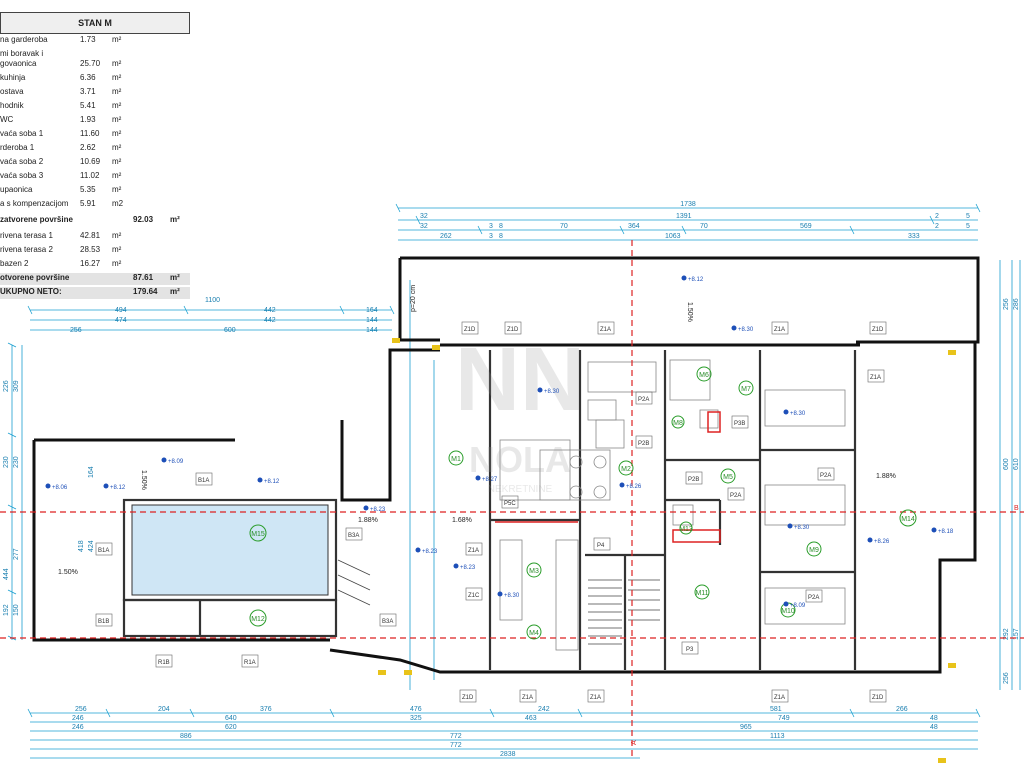 The height and width of the screenshot is (768, 1024). Describe the element at coordinates (60, 488) in the screenshot. I see `lvl-1: +8.06` at that location.